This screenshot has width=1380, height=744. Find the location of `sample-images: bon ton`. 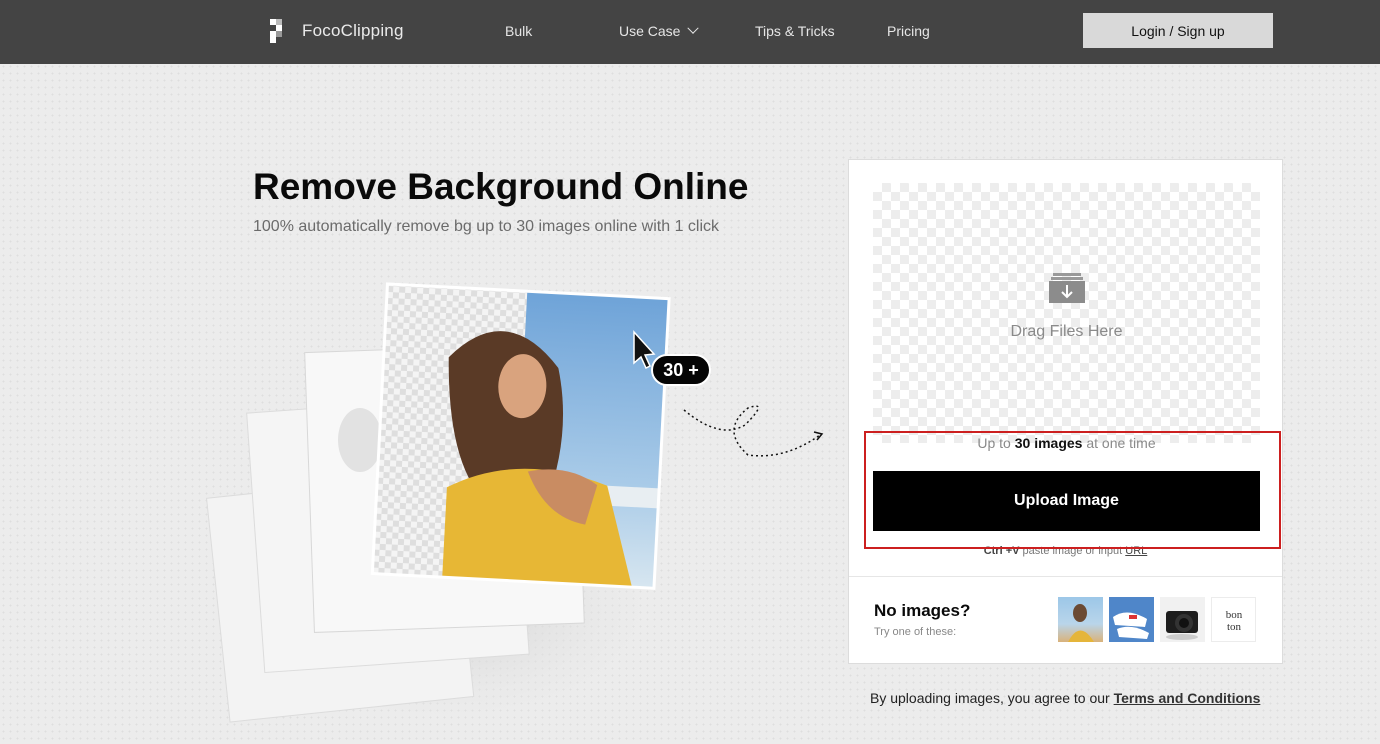

sample-images: bon ton is located at coordinates (1157, 619).